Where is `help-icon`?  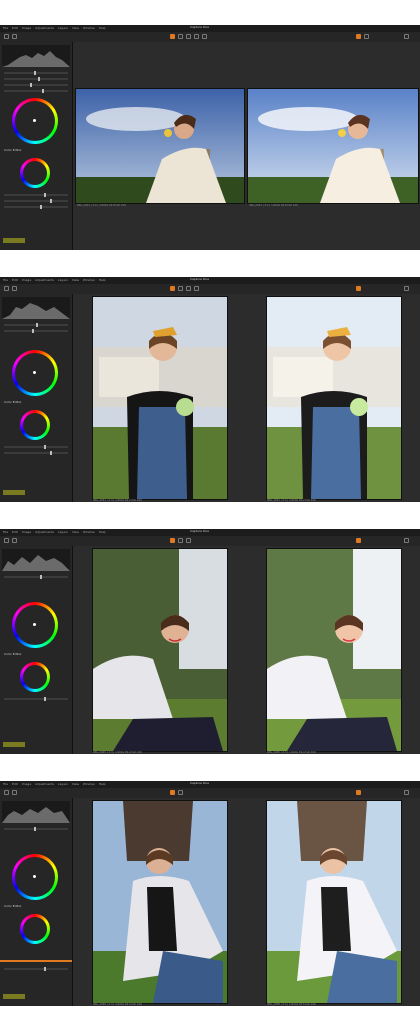
help-icon is located at coordinates (366, 36).